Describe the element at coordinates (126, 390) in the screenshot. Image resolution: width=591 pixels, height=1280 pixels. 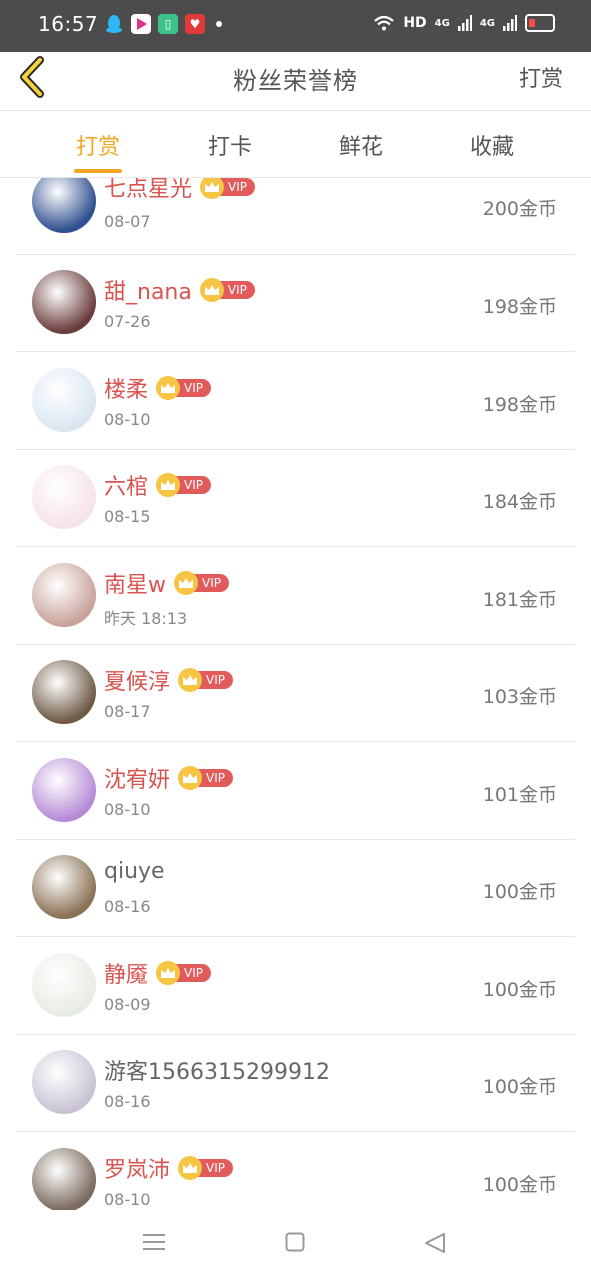
I see `fan-name: 楼柔` at that location.